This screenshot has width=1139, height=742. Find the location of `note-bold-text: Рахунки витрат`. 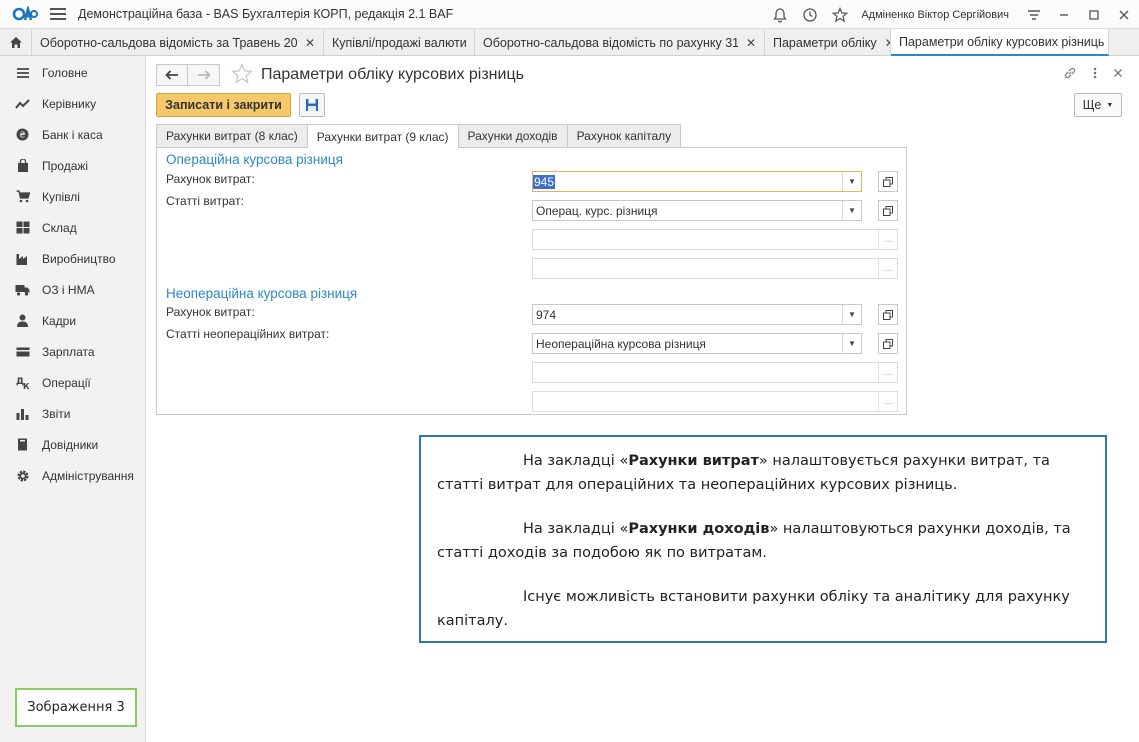

note-bold-text: Рахунки витрат is located at coordinates (693, 461).